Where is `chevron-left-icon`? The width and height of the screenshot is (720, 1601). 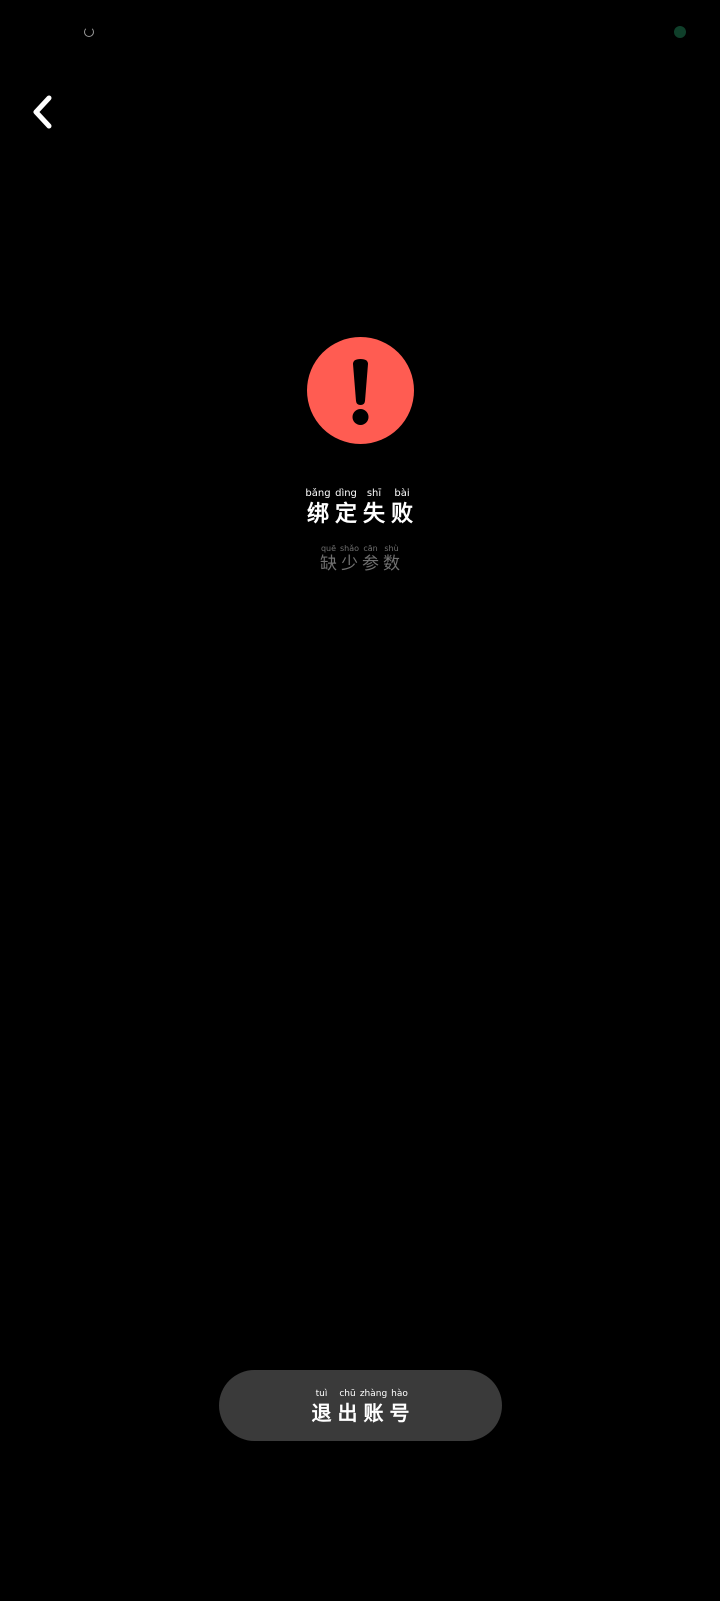 chevron-left-icon is located at coordinates (42, 112).